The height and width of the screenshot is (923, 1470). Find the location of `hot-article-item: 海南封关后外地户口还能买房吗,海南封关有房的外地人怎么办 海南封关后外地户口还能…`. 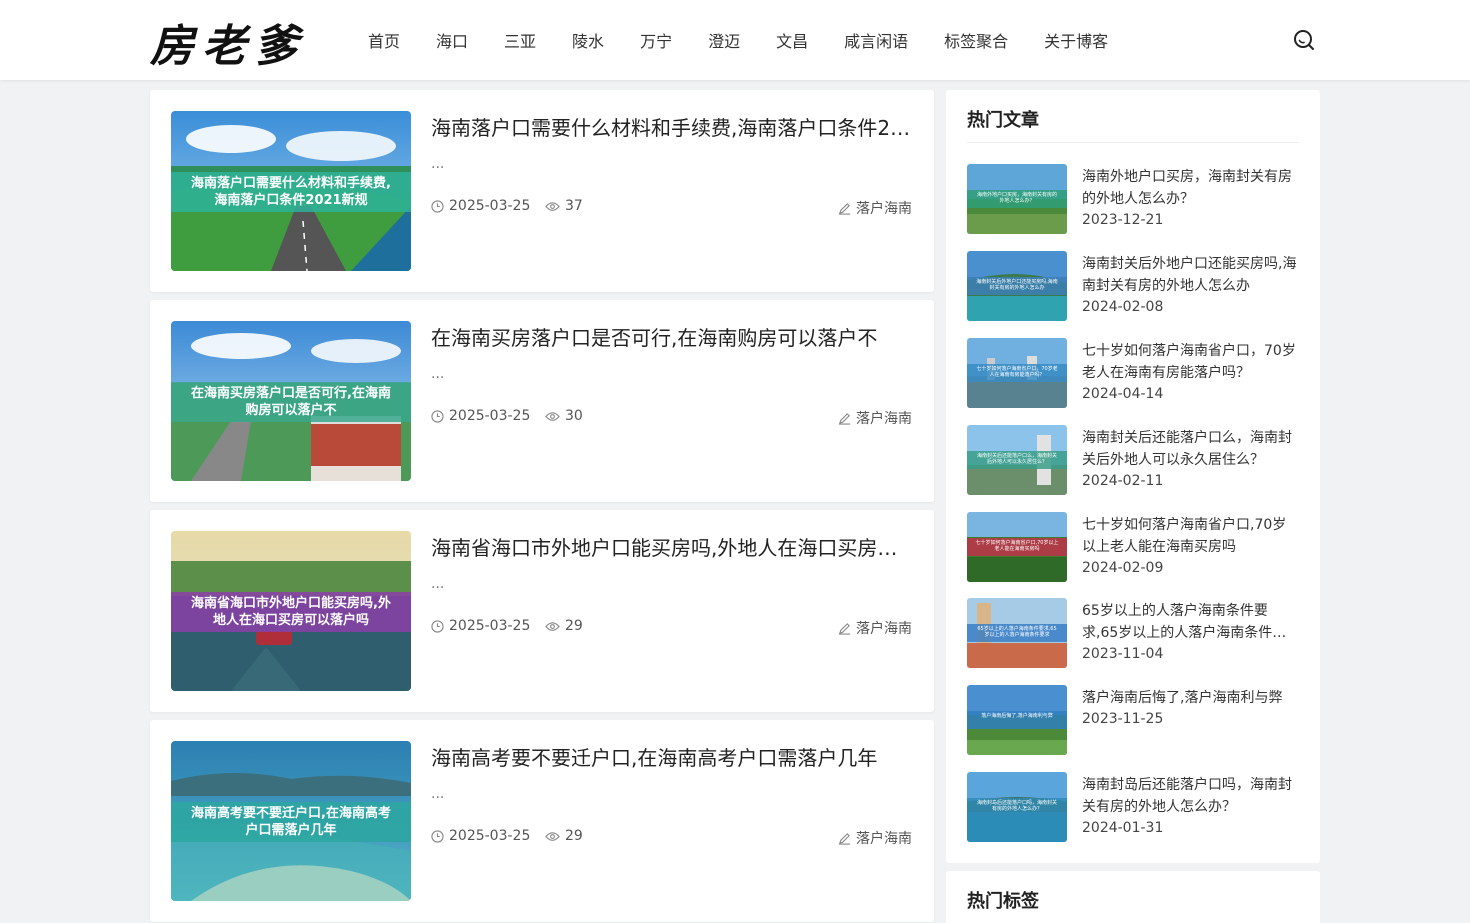

hot-article-item: 海南封关后外地户口还能买房吗,海南封关有房的外地人怎么办 海南封关后外地户口还能… is located at coordinates (1133, 286).